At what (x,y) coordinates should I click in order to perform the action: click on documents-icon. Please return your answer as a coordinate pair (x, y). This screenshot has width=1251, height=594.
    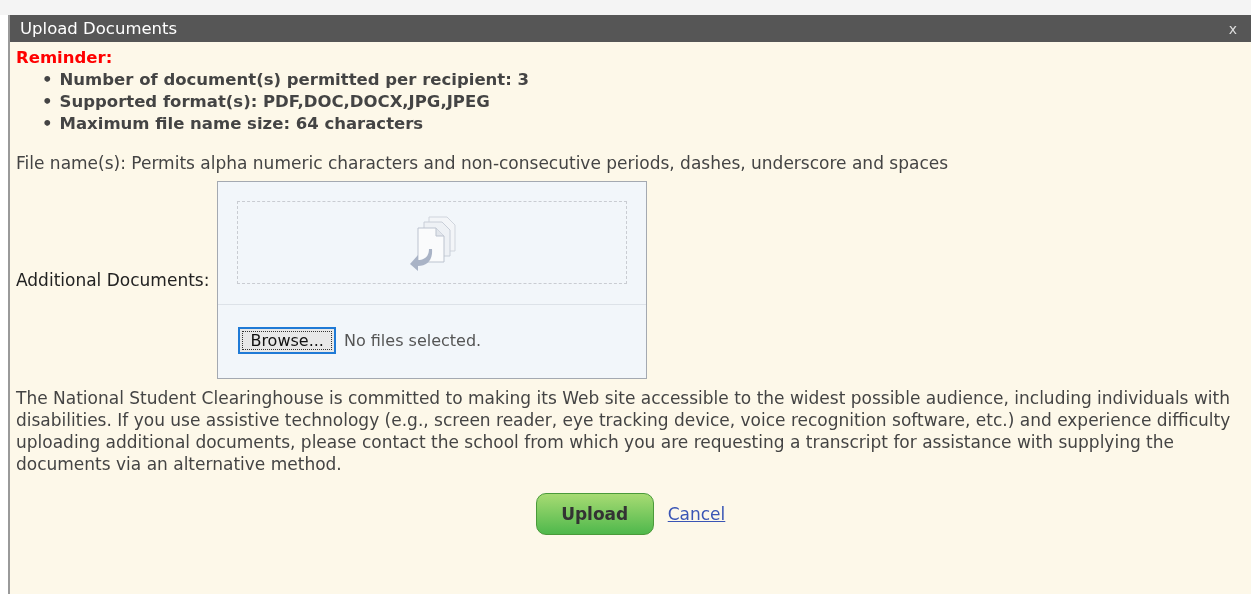
    Looking at the image, I should click on (432, 242).